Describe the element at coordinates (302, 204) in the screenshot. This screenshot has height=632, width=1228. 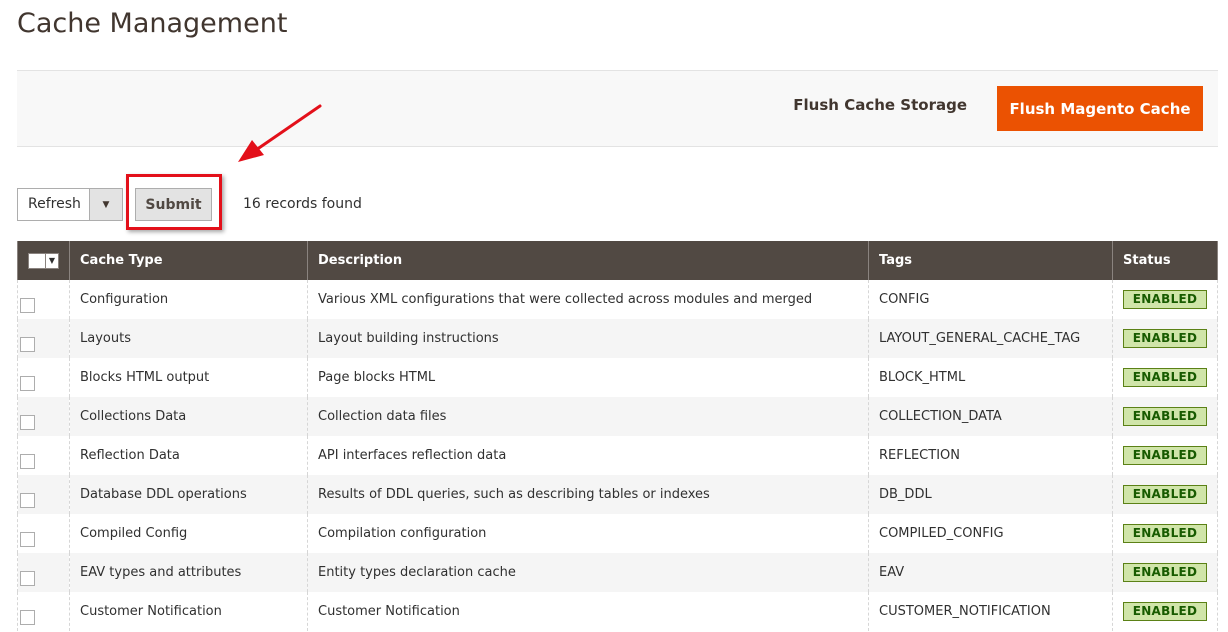
I see `records-found-count: 16 records found` at that location.